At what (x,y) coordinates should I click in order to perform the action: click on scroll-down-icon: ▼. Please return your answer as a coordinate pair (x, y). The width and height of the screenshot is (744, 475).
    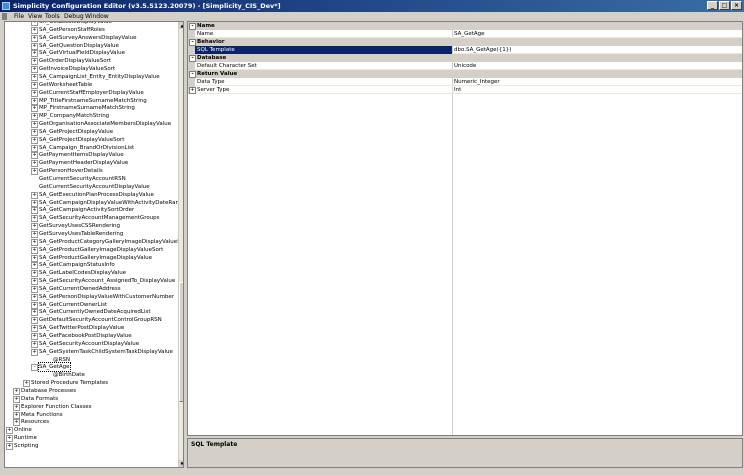
    Looking at the image, I should click on (181, 463).